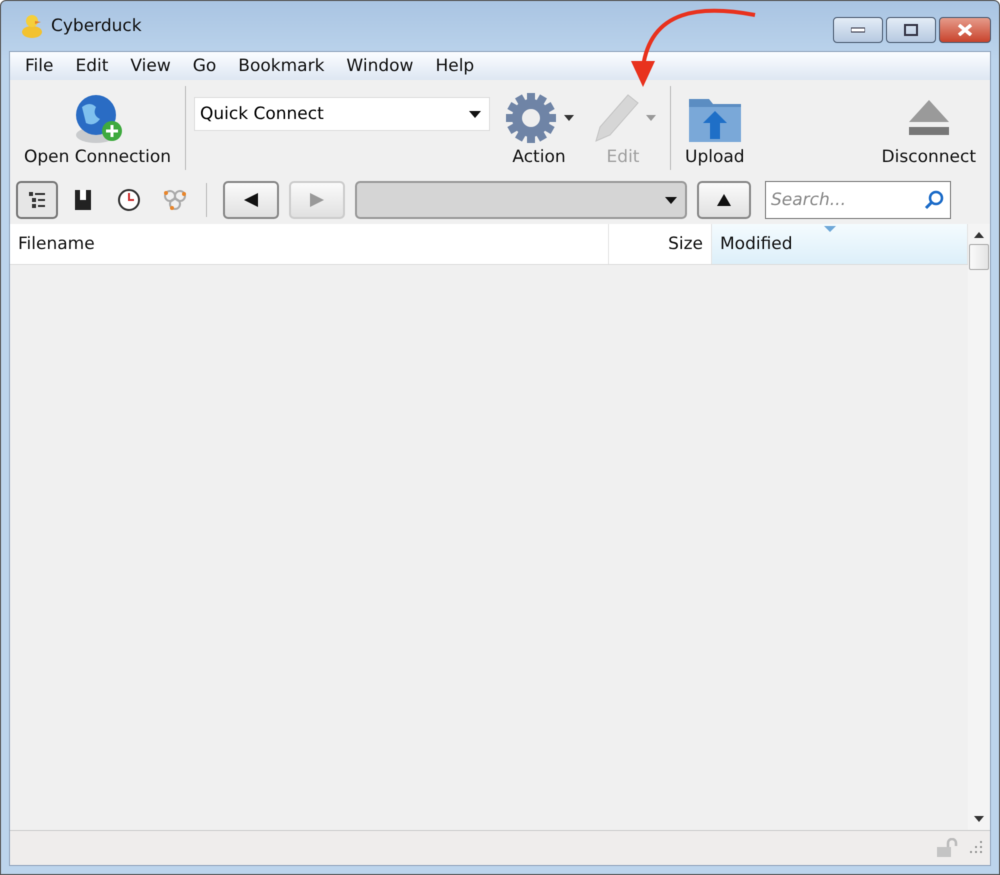 The height and width of the screenshot is (875, 1000). I want to click on scroll-up-icon, so click(979, 235).